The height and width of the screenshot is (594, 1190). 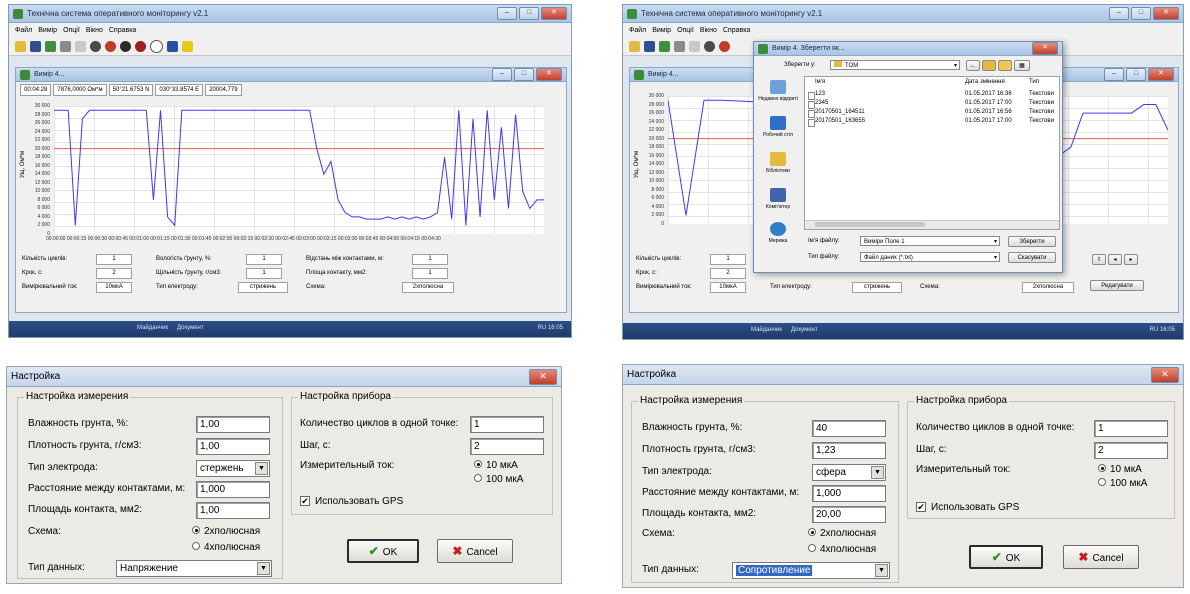 I want to click on zoom-icon, so click(x=156, y=46).